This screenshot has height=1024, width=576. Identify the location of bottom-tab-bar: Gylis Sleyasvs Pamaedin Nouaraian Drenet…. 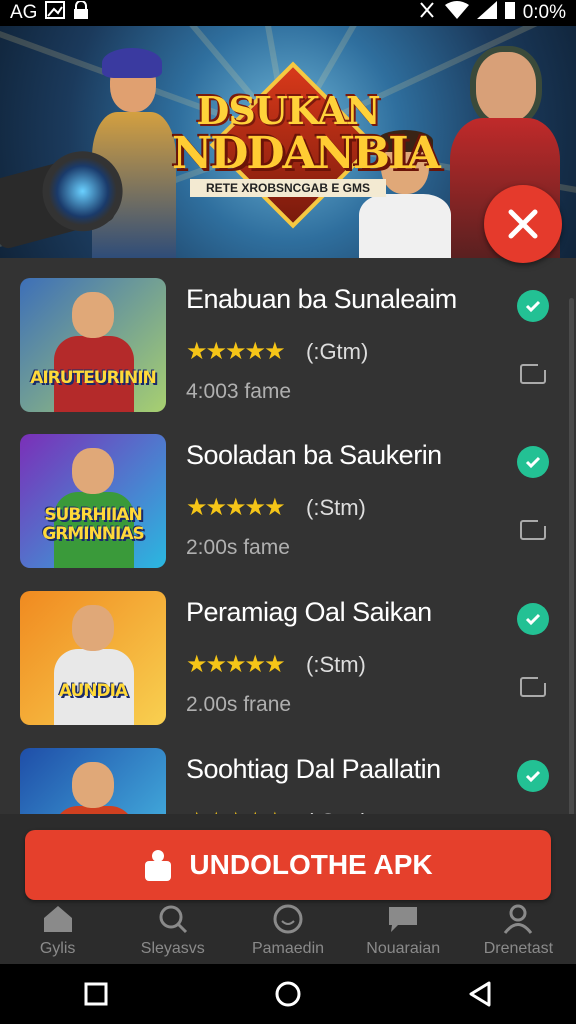
(288, 932).